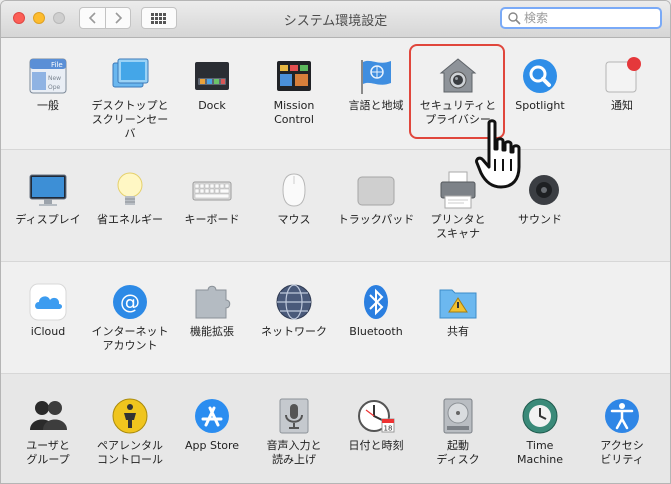 The width and height of the screenshot is (671, 484). Describe the element at coordinates (130, 119) in the screenshot. I see `pane-label: デスクトップと スクリーンセーバ` at that location.